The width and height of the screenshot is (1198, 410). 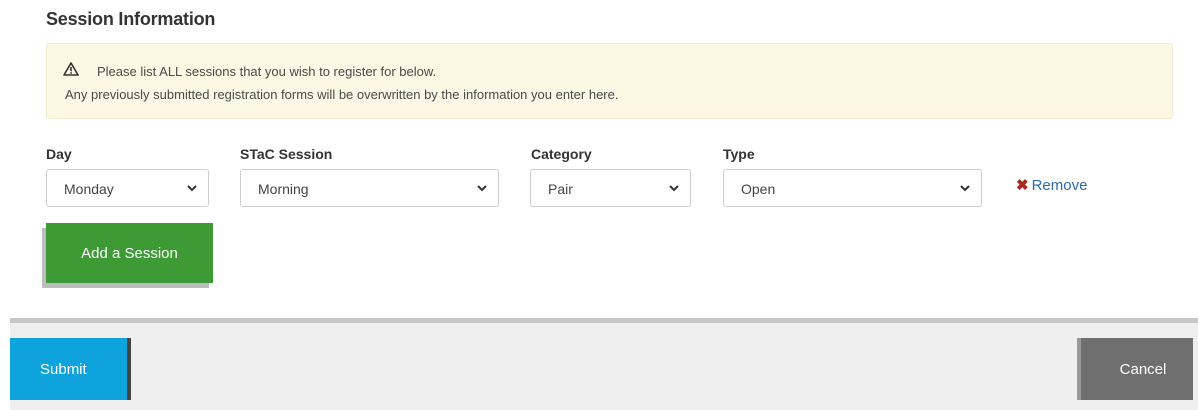 What do you see at coordinates (1022, 185) in the screenshot?
I see `close-x-icon: ✖` at bounding box center [1022, 185].